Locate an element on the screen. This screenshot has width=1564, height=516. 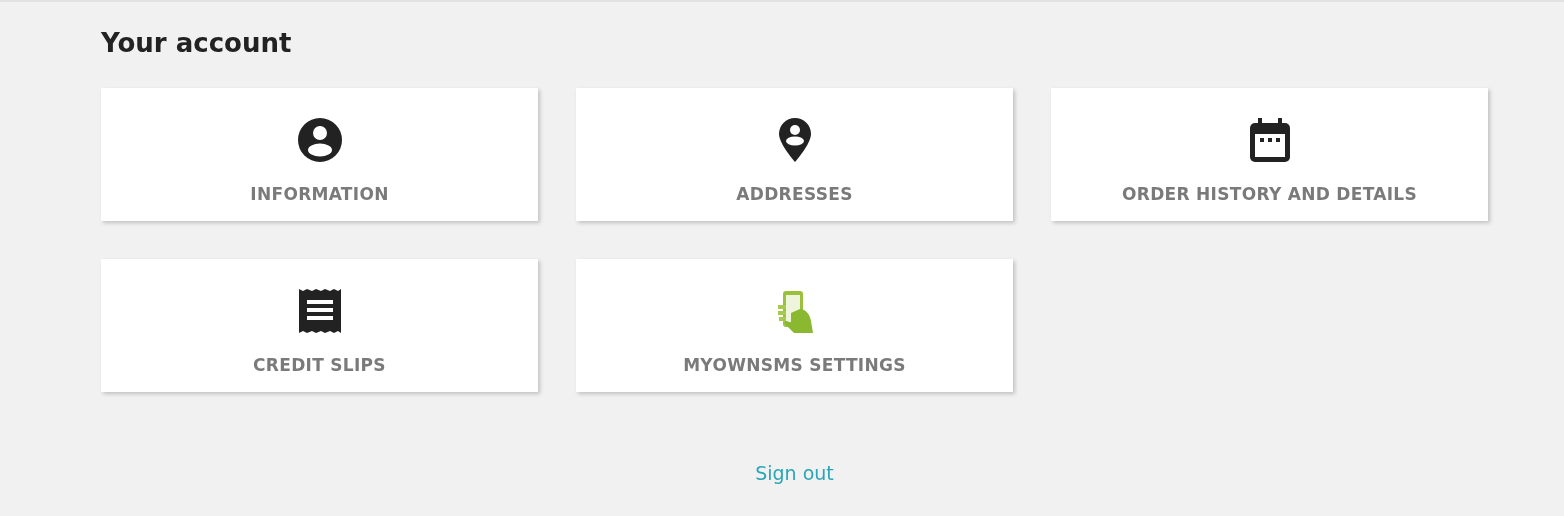
account-tile: ORDER HISTORY AND DETAILS is located at coordinates (1269, 154).